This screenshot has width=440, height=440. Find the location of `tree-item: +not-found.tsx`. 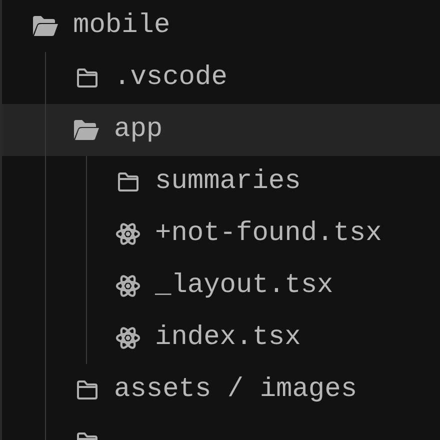

tree-item: +not-found.tsx is located at coordinates (221, 234).